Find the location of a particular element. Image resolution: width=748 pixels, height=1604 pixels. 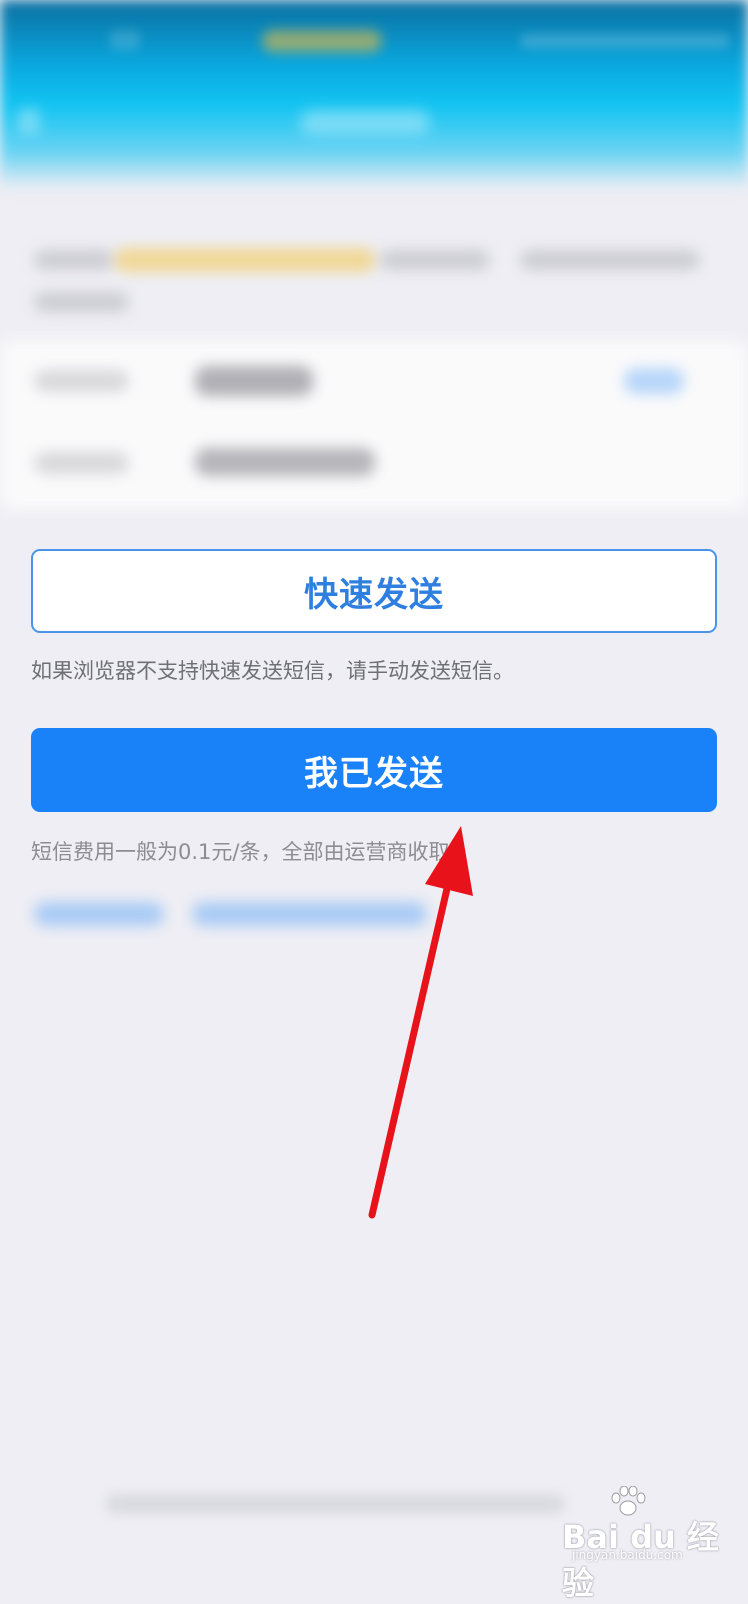

status-right-blur is located at coordinates (625, 41).